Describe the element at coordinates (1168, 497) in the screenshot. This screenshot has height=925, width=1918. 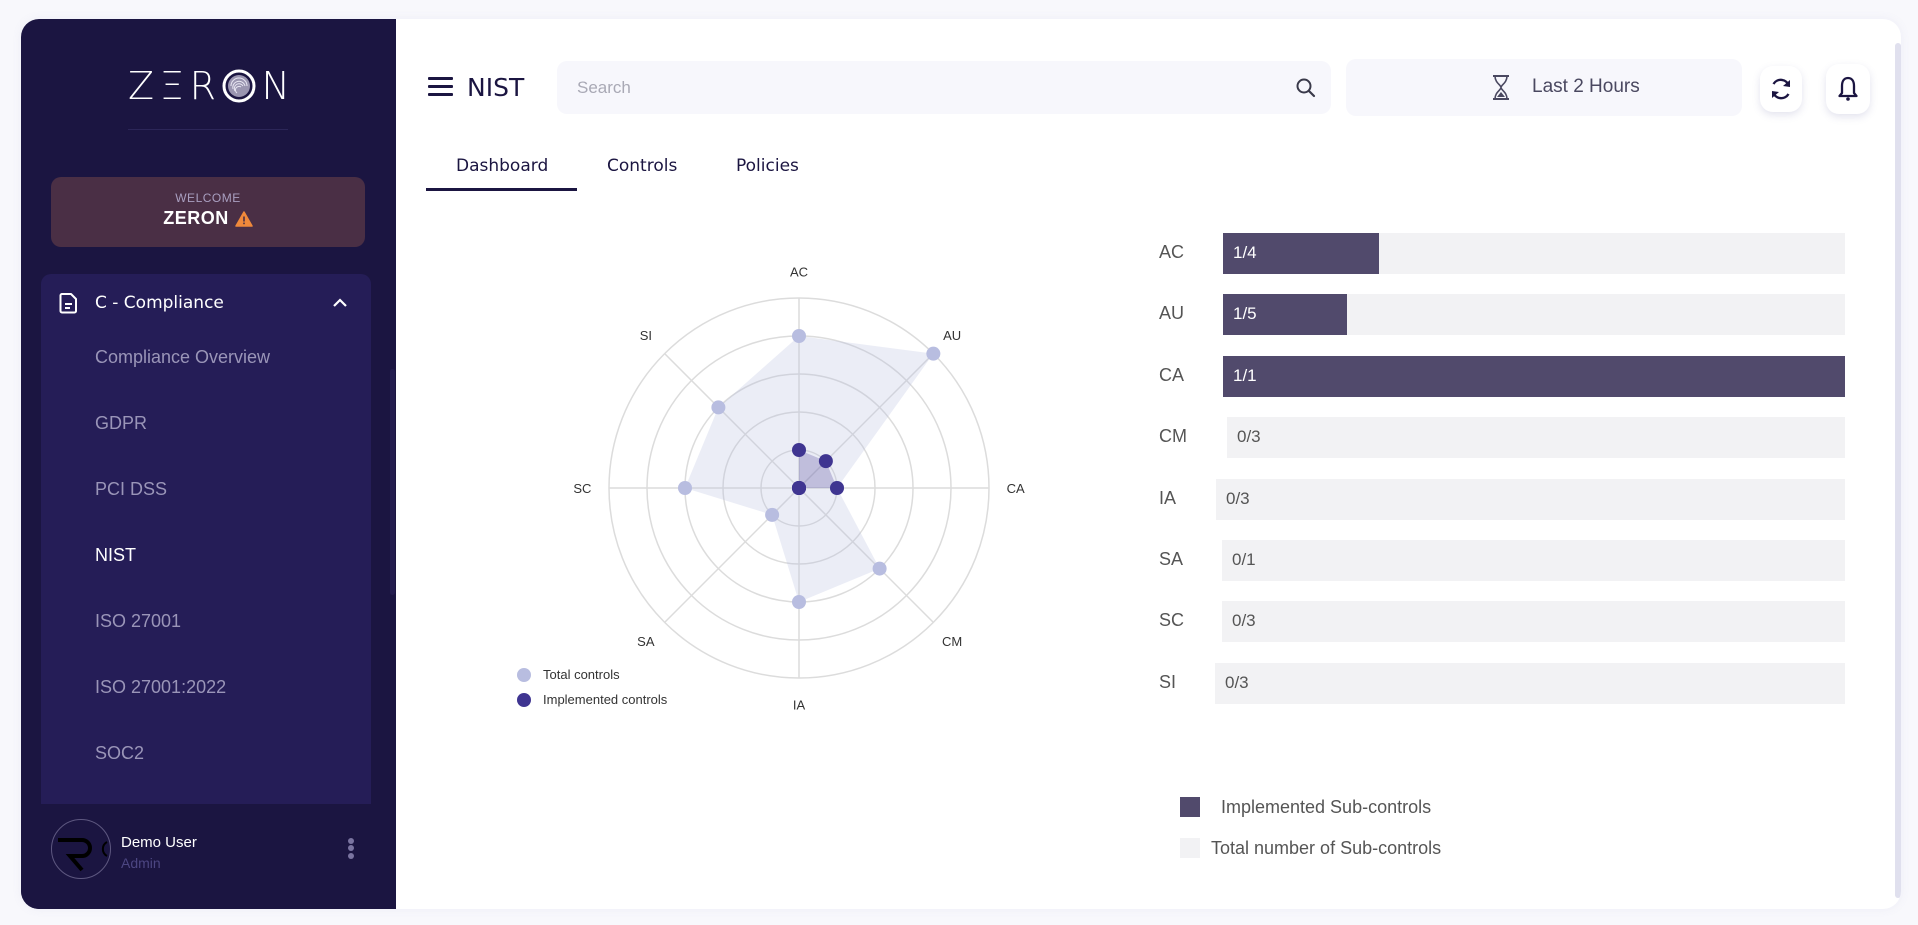
I see `bar-category-label: IA` at that location.